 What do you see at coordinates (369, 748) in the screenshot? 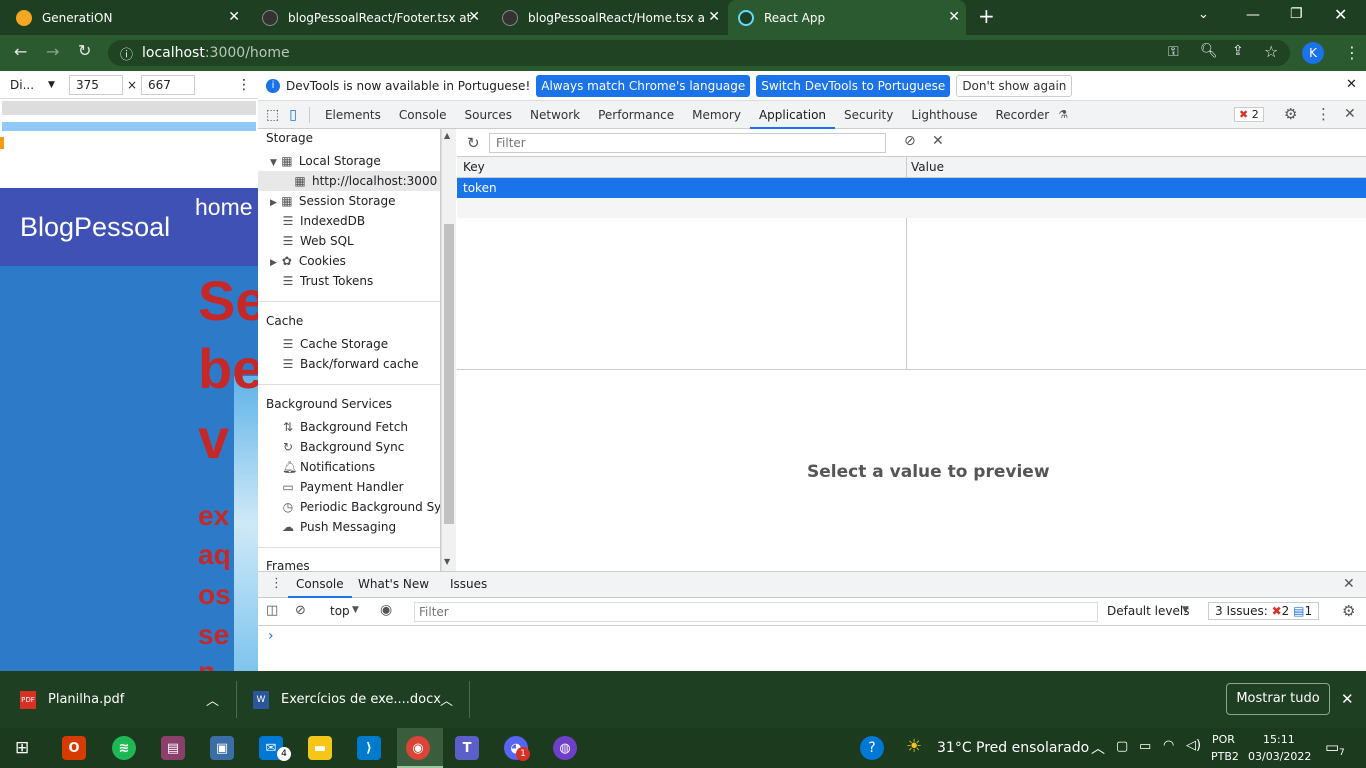
I see `vscode-app-icon: ⟩` at bounding box center [369, 748].